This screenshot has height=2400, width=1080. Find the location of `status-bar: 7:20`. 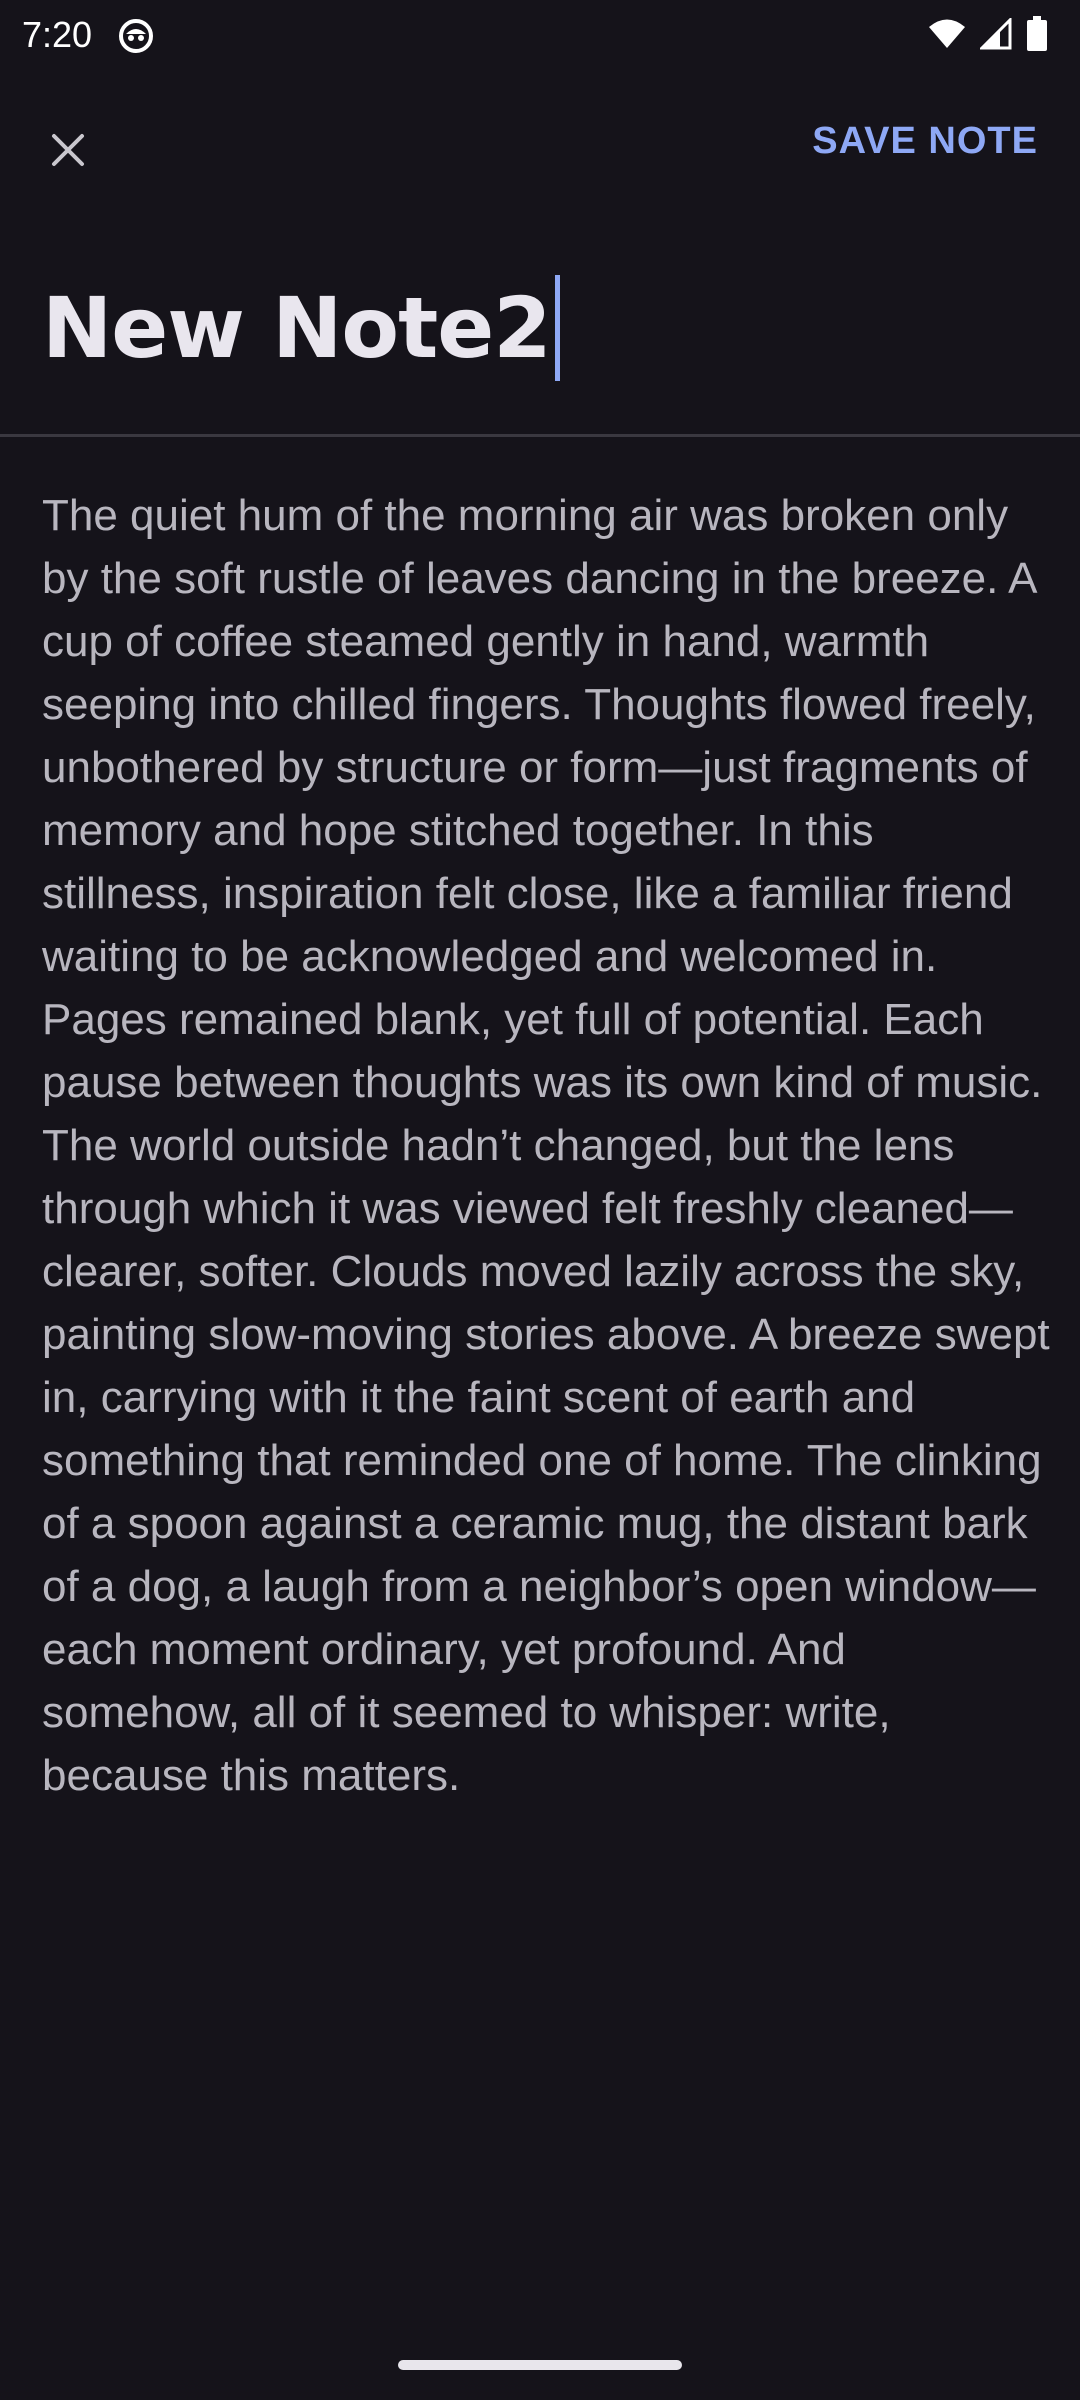

status-bar: 7:20 is located at coordinates (540, 36).